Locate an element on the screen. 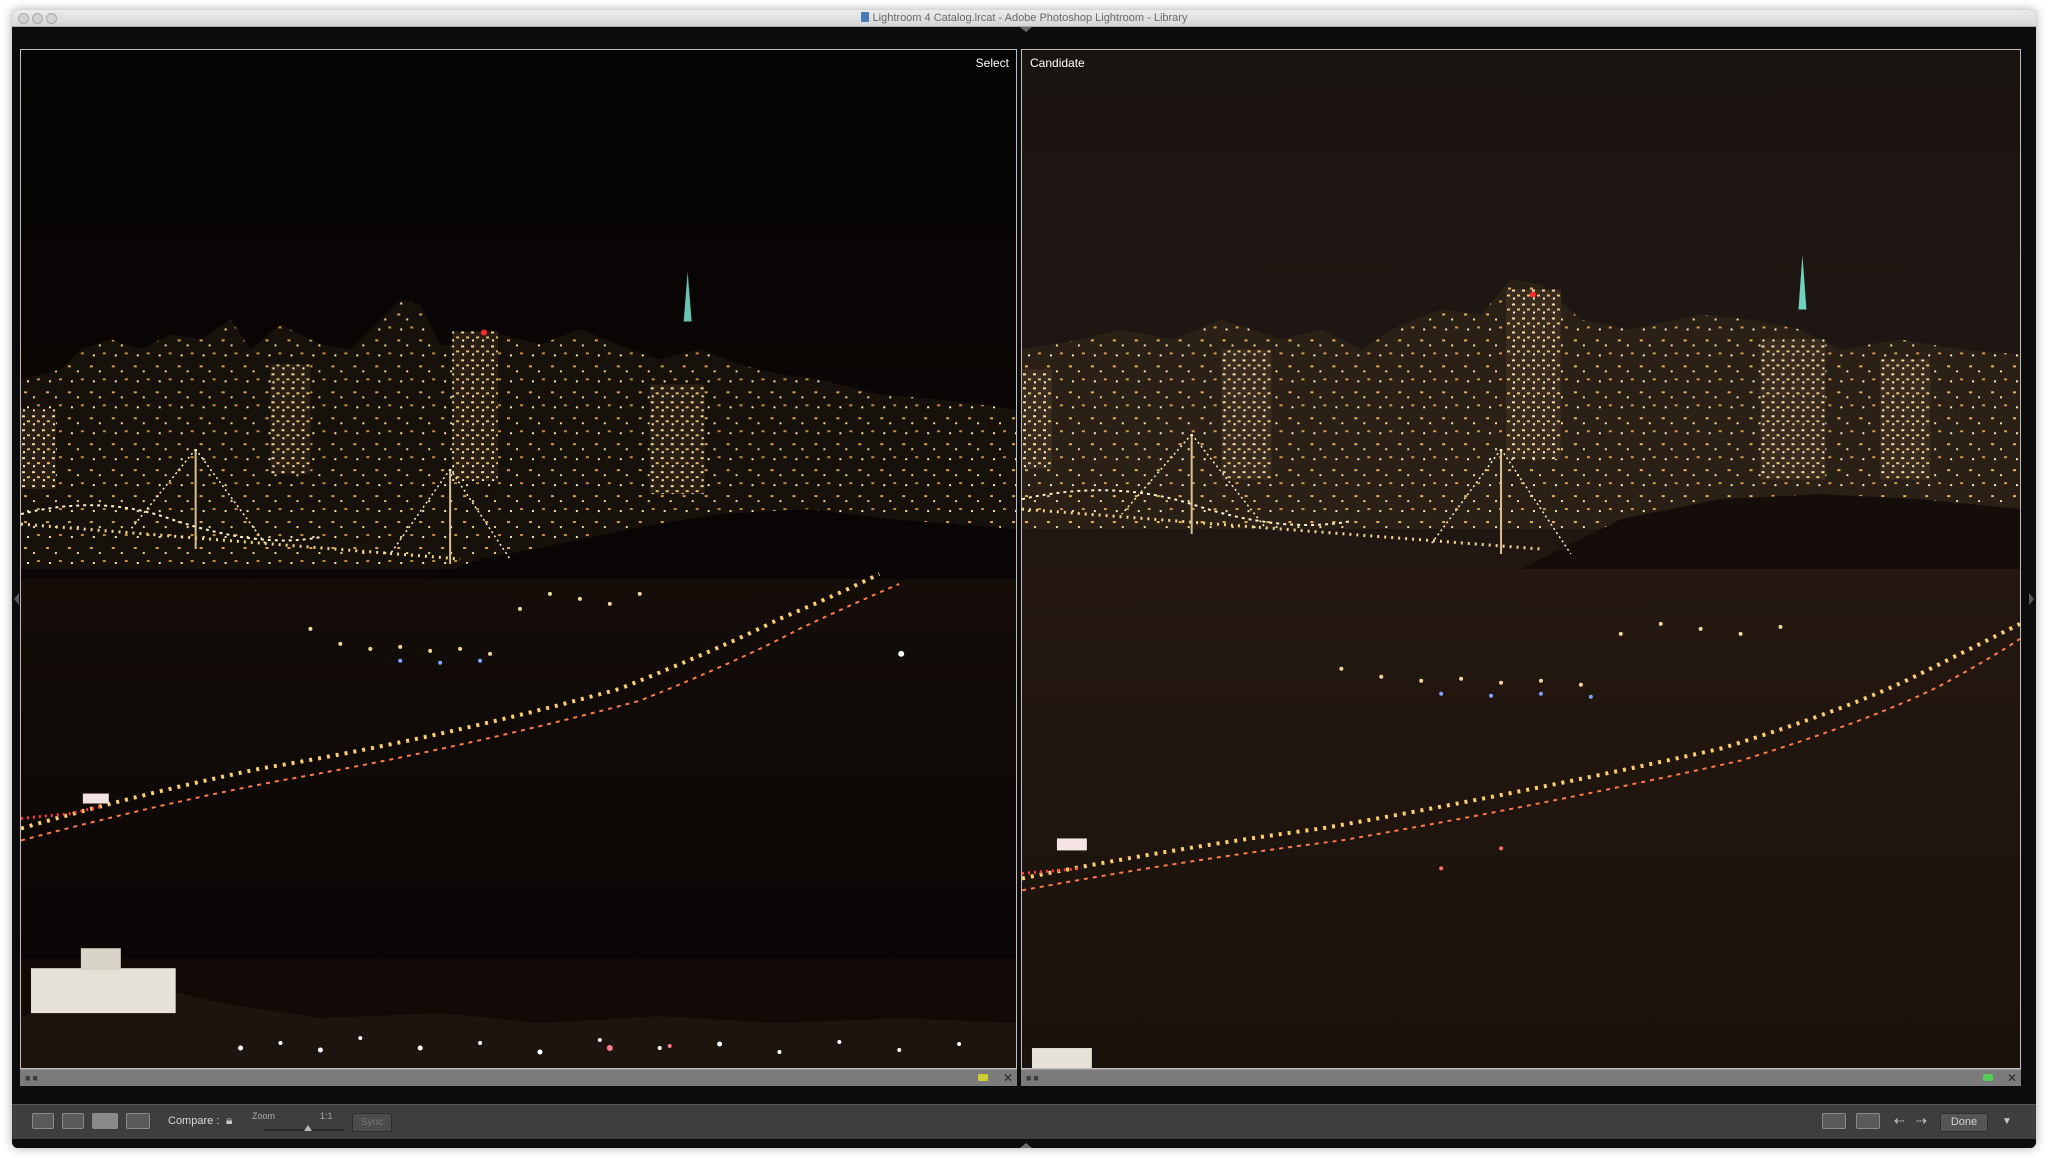  left-panel-toggle-icon is located at coordinates (16, 599).